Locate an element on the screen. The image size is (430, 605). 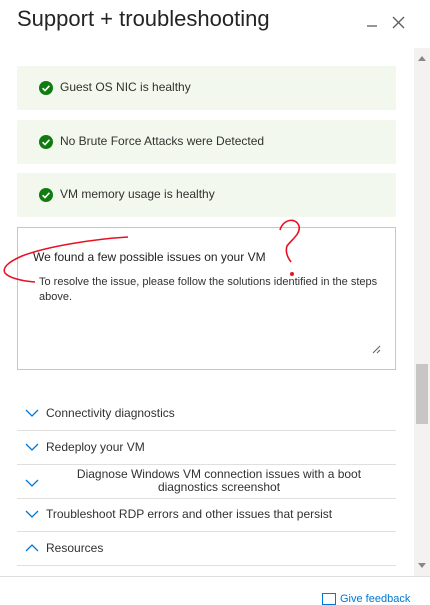
close-button is located at coordinates (398, 22).